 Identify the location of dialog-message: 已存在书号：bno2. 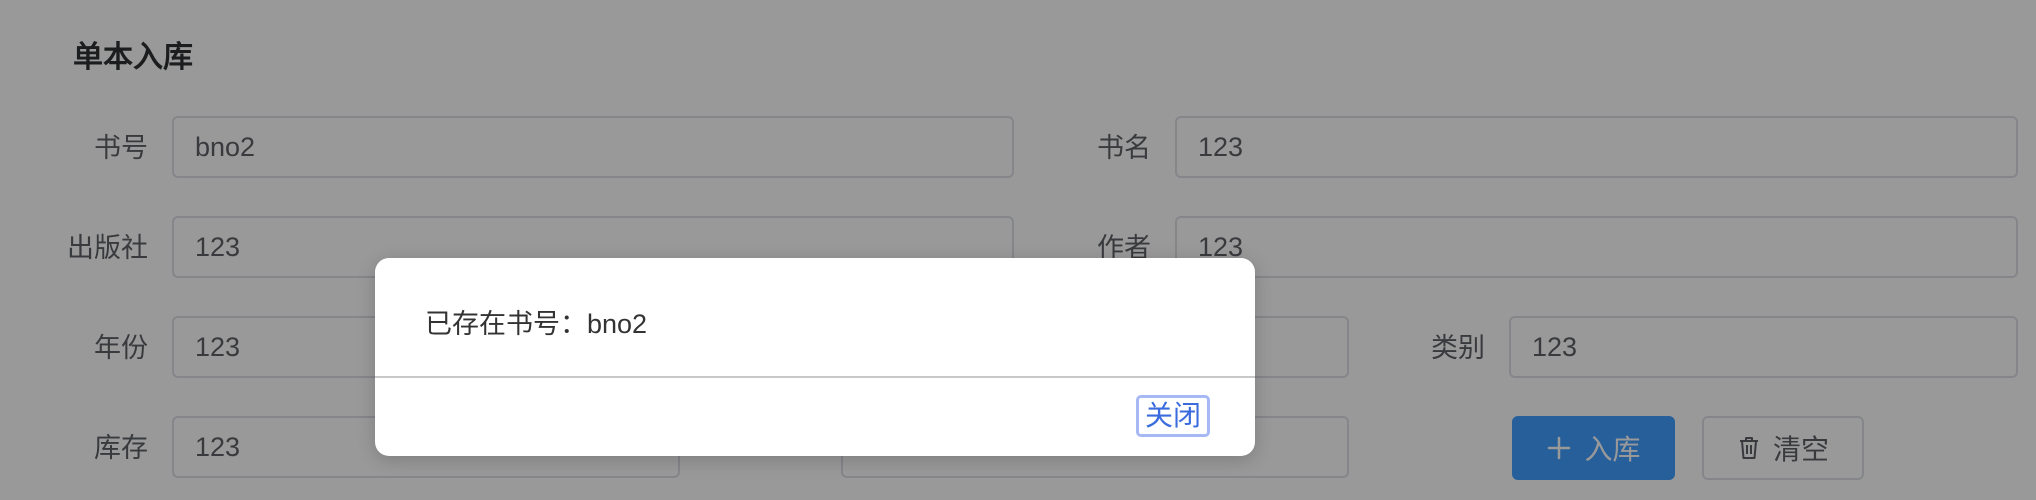
(536, 324).